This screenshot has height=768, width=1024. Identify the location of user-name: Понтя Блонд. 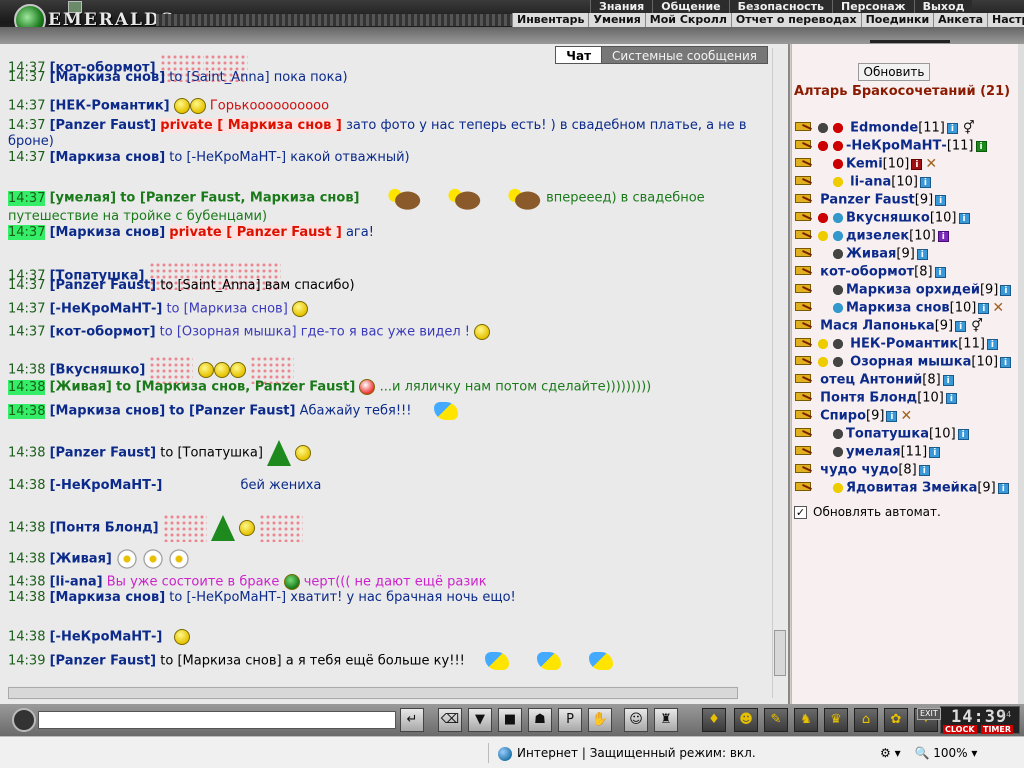
(868, 398).